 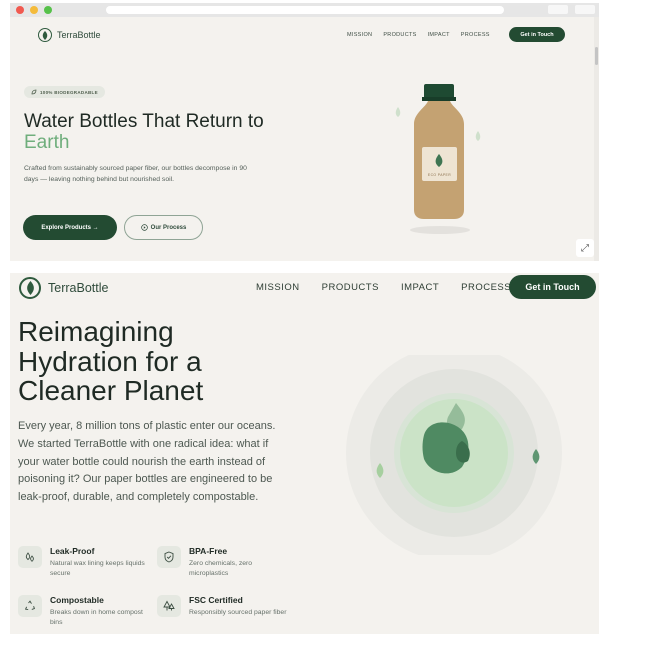 I want to click on nav-impact: IMPACT, so click(x=420, y=287).